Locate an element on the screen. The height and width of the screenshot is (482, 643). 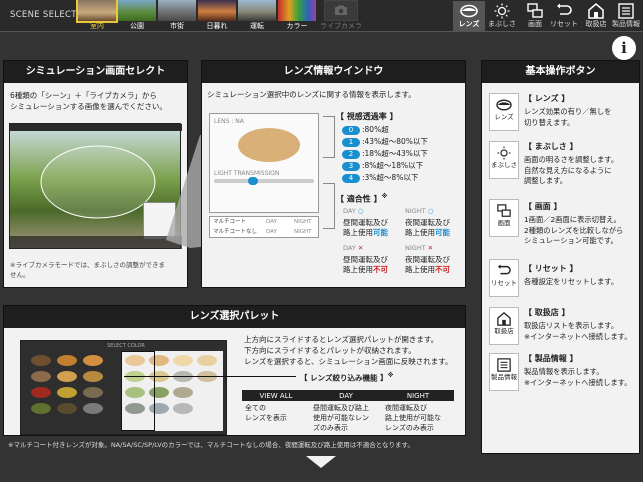
filter-cell-night: 夜間運転及び 路上使用が可能な レンズのみ表示 is located at coordinates (418, 418).